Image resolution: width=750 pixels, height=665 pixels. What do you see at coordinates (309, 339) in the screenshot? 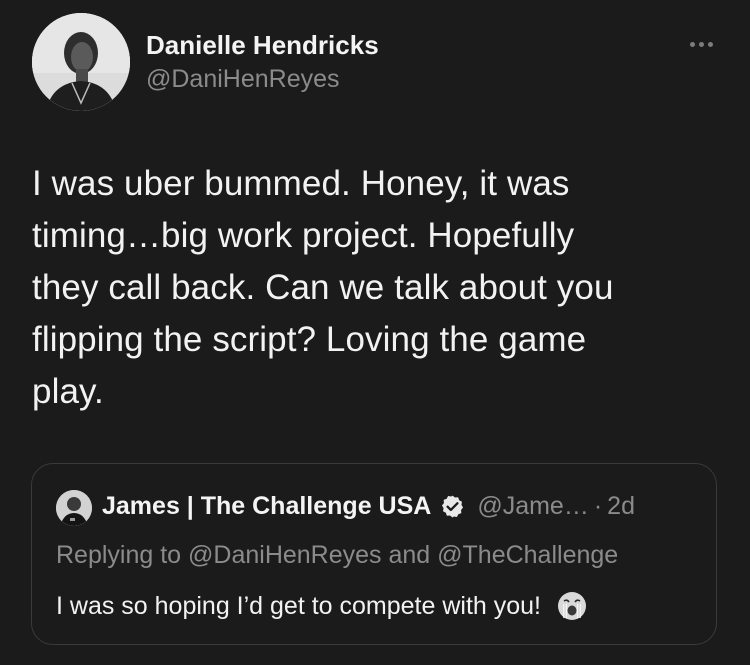
I see `tweet-text-line: flipping the script? Loving the game` at bounding box center [309, 339].